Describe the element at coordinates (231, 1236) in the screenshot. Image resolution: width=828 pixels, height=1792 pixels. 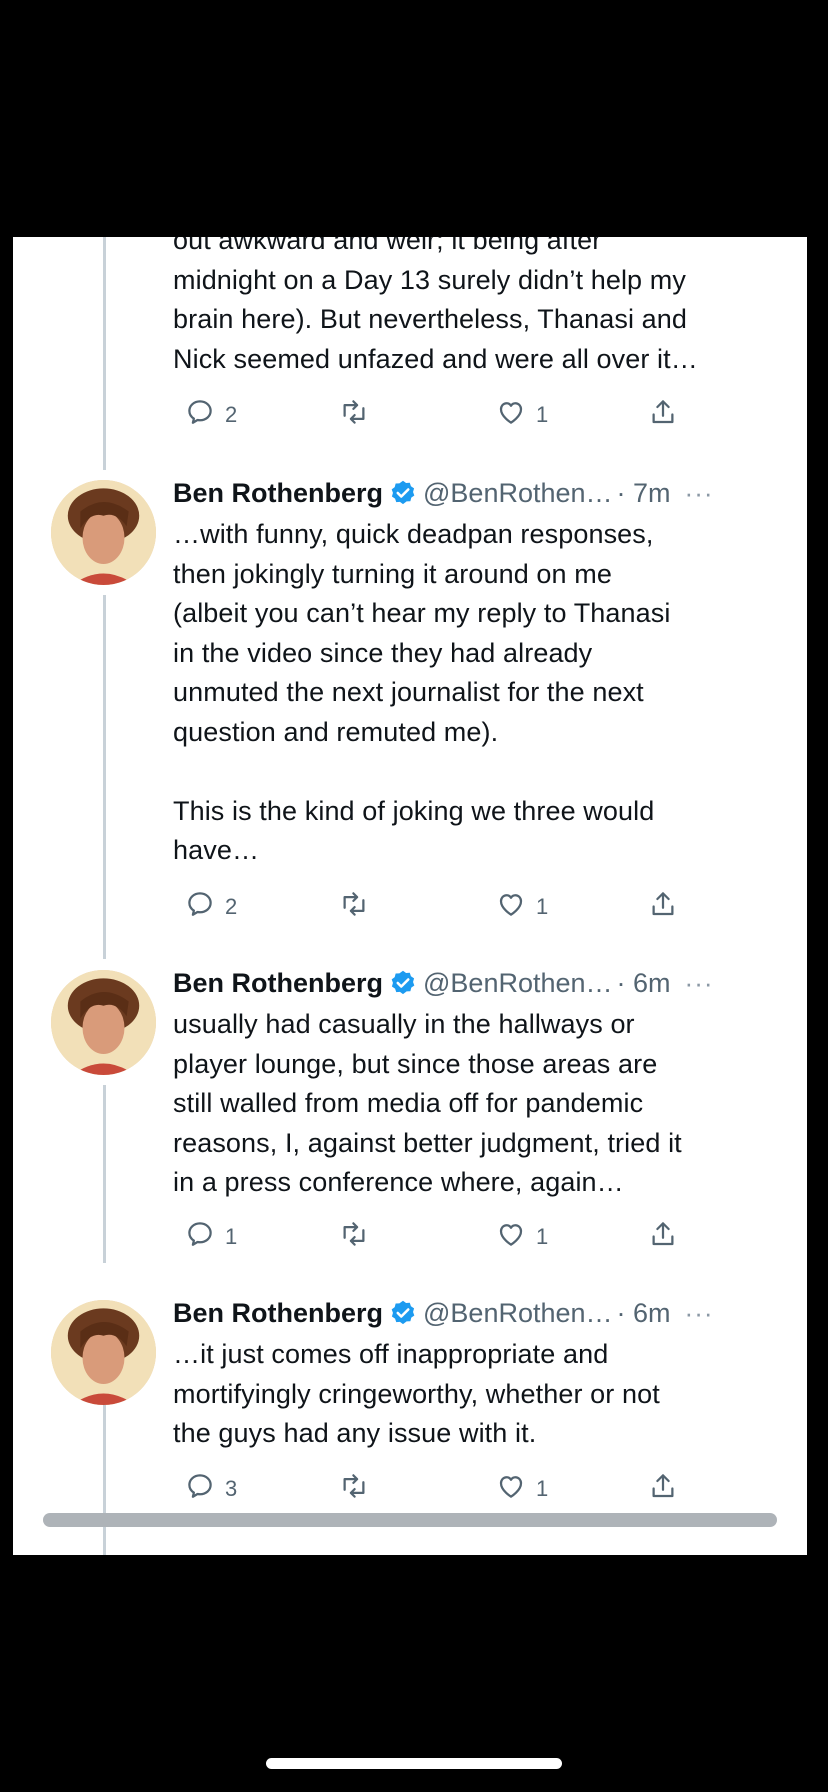
I see `reply-count: 1` at that location.